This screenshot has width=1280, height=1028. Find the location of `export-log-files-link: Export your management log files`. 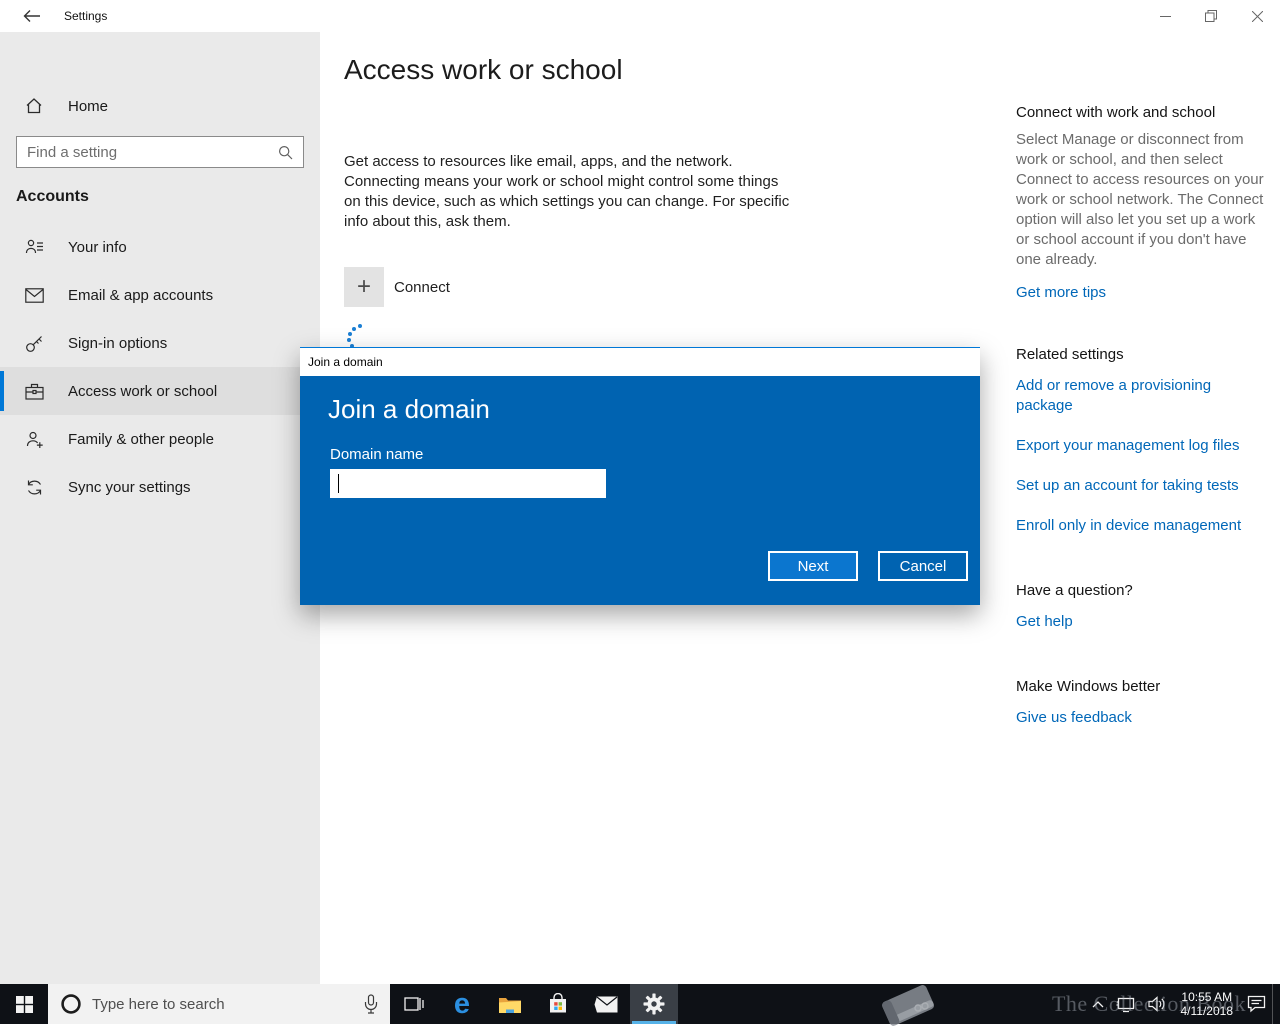

export-log-files-link: Export your management log files is located at coordinates (1141, 446).